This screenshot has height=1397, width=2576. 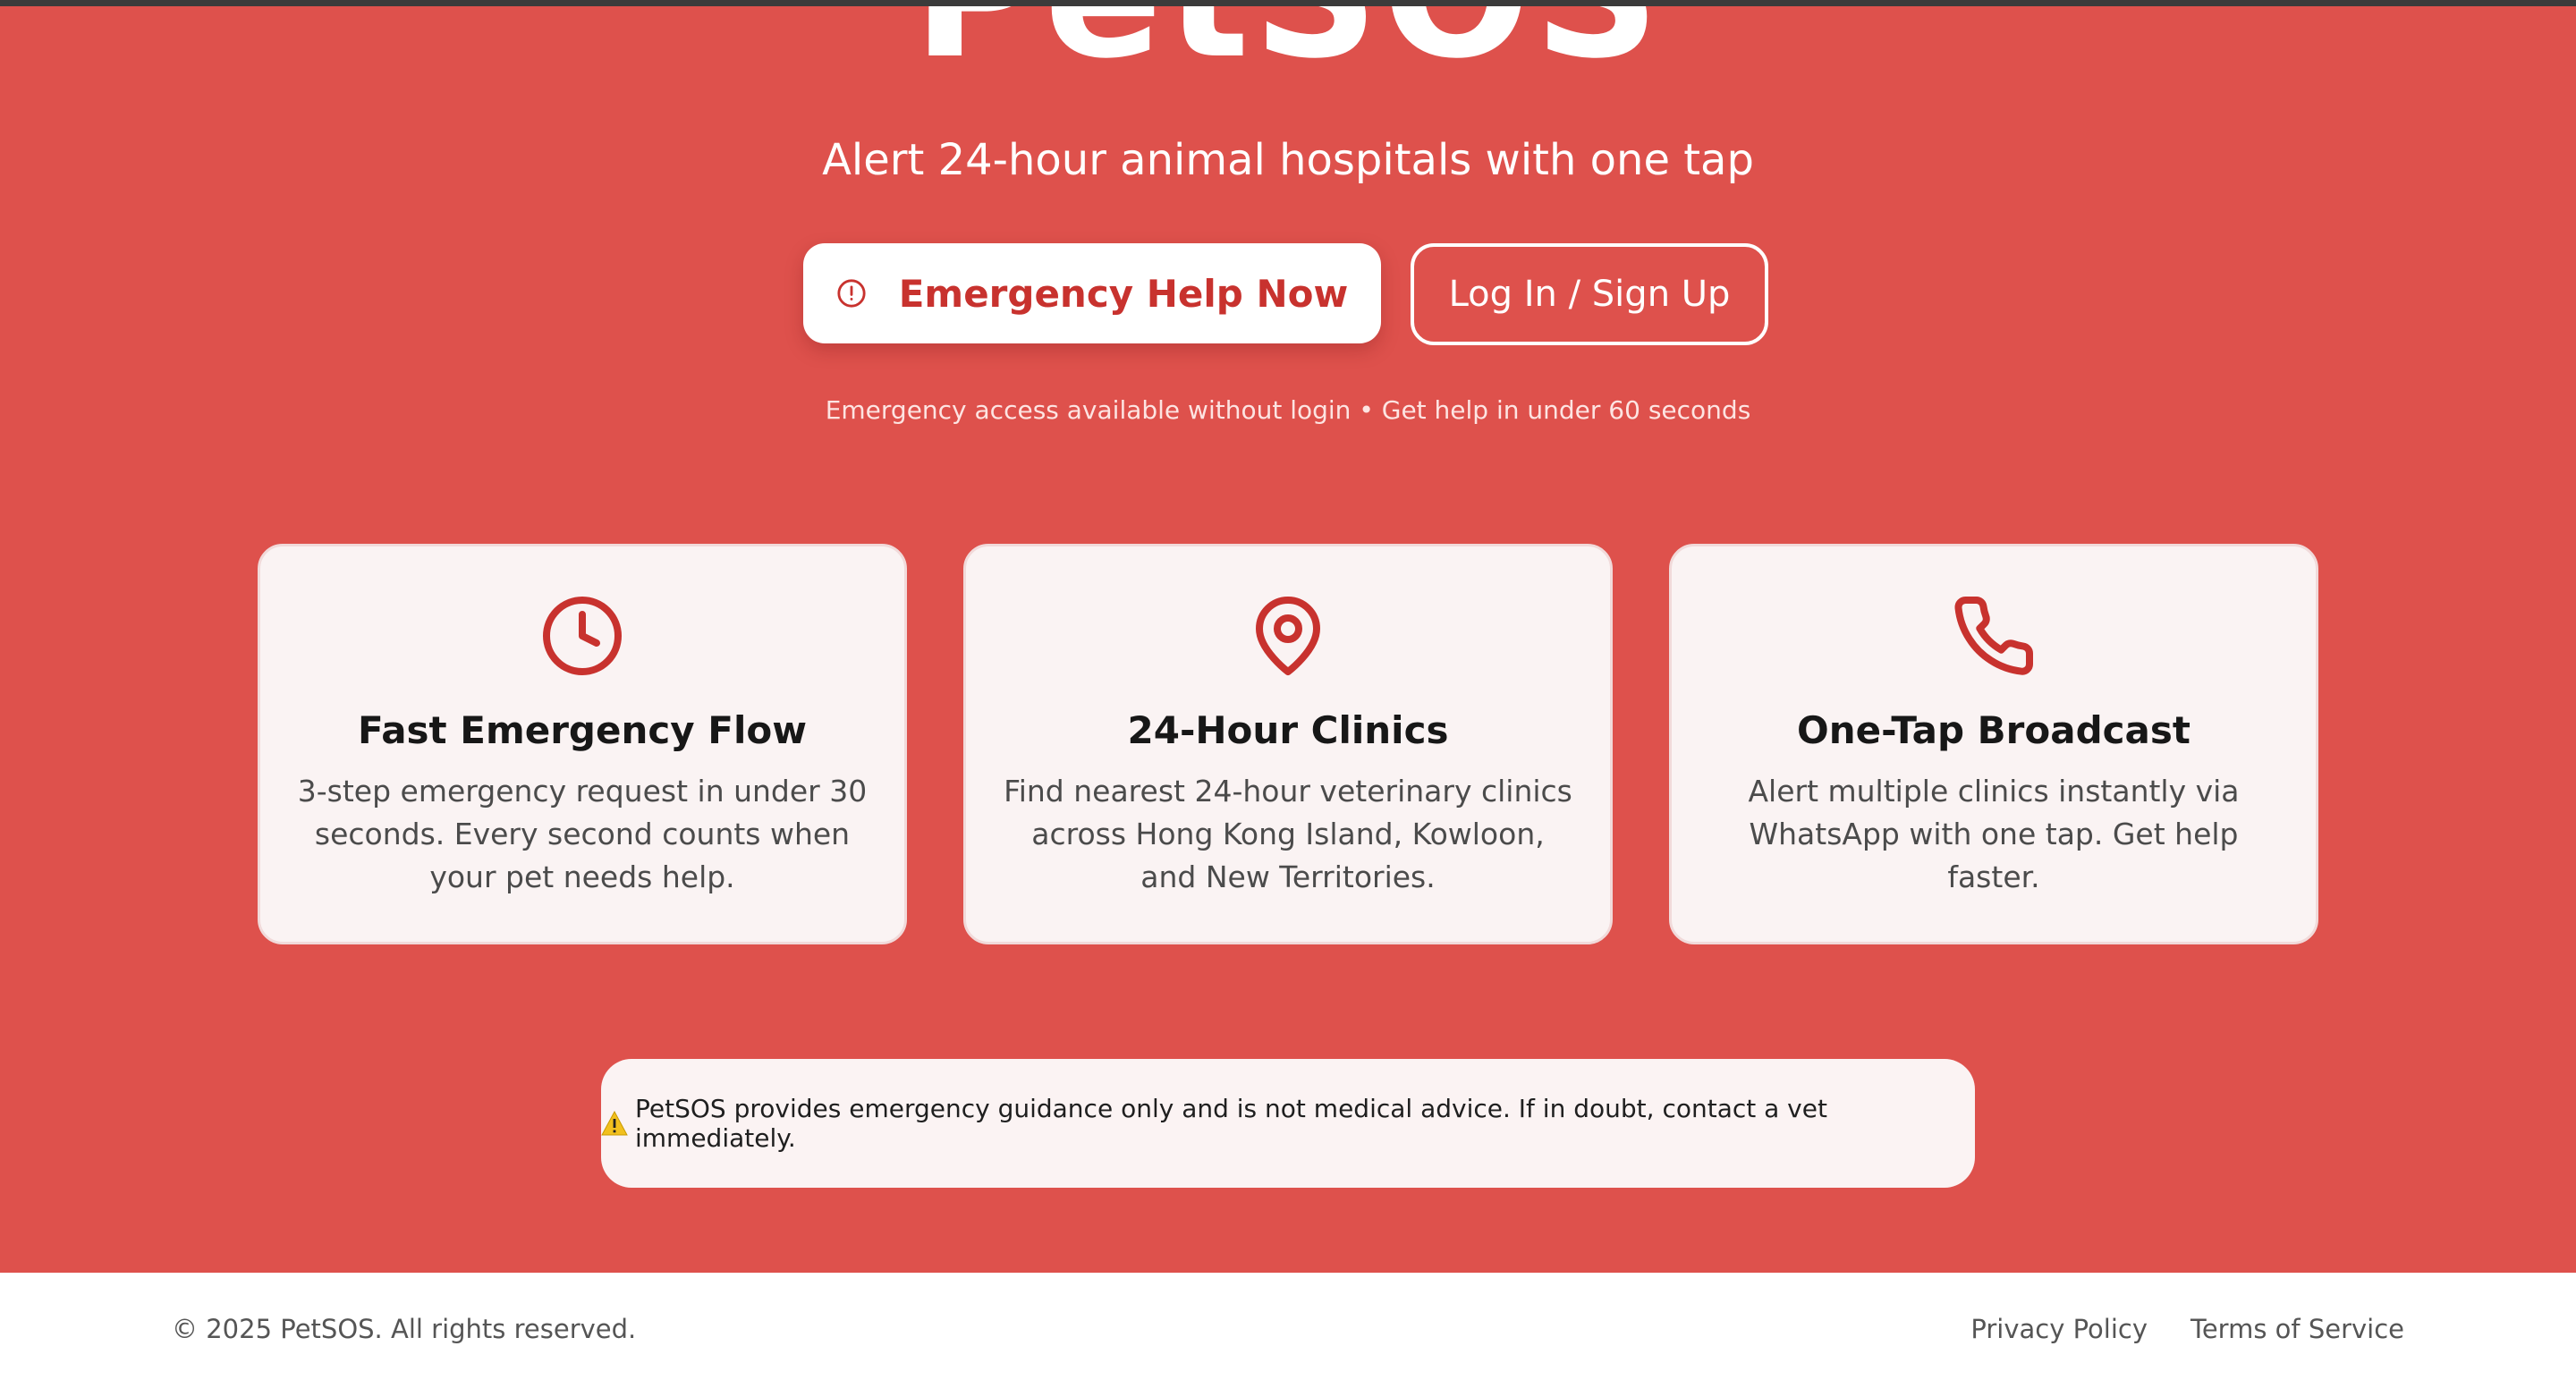 What do you see at coordinates (1994, 636) in the screenshot?
I see `phone-icon` at bounding box center [1994, 636].